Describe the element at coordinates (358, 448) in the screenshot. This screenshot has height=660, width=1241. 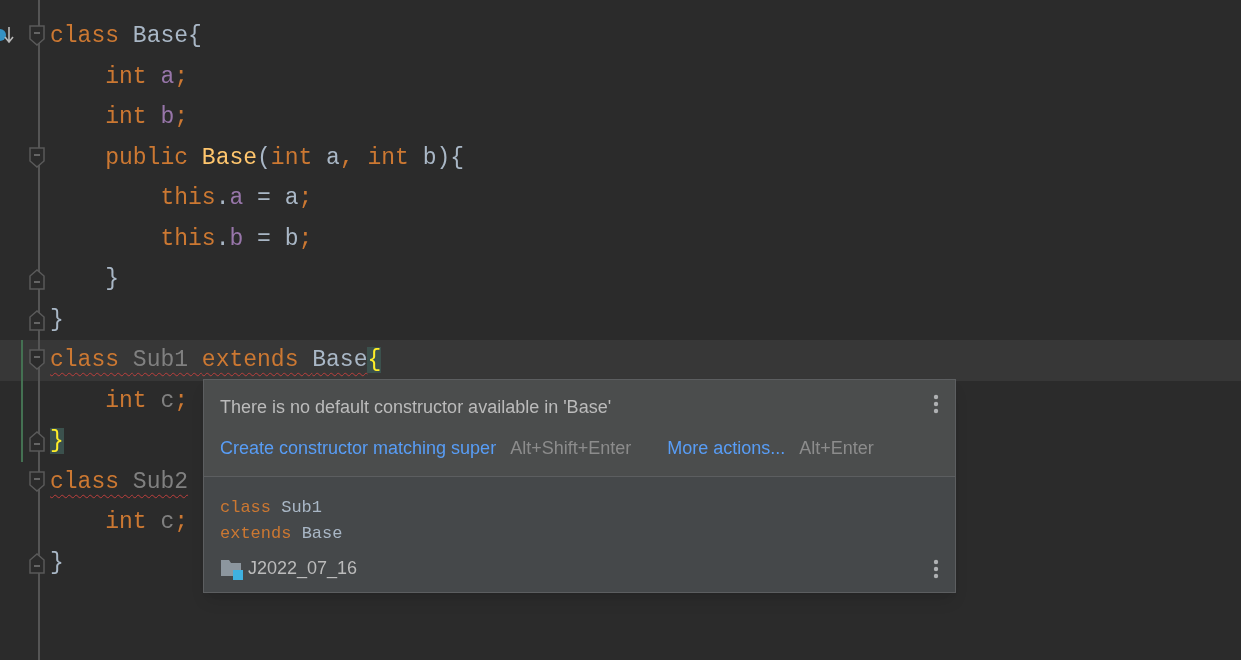
I see `quick-fix-link: Create constructor matching super` at that location.